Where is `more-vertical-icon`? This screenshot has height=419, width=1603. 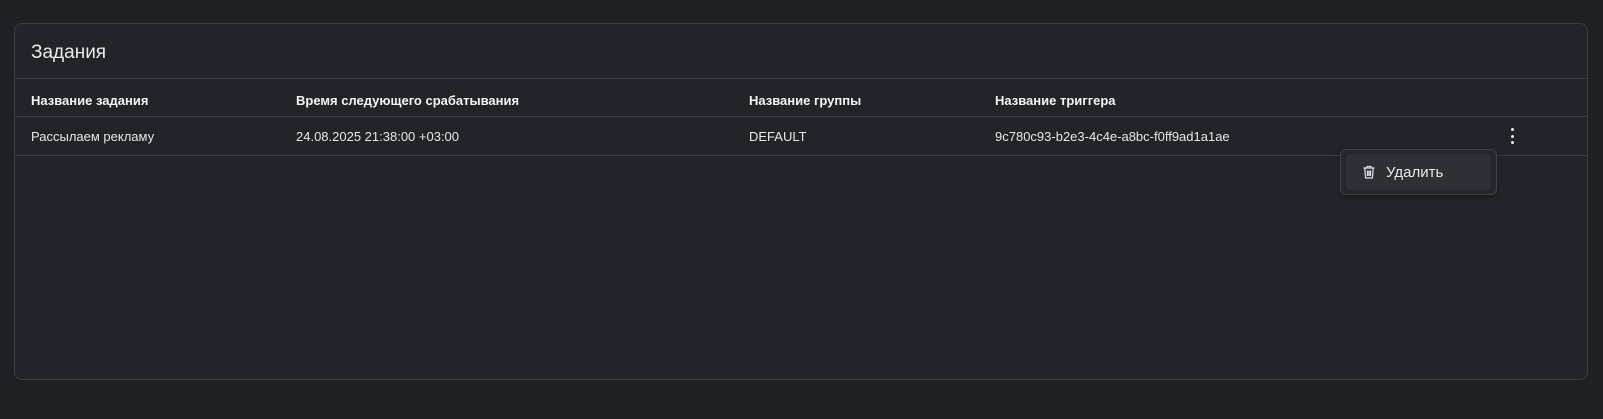 more-vertical-icon is located at coordinates (1512, 136).